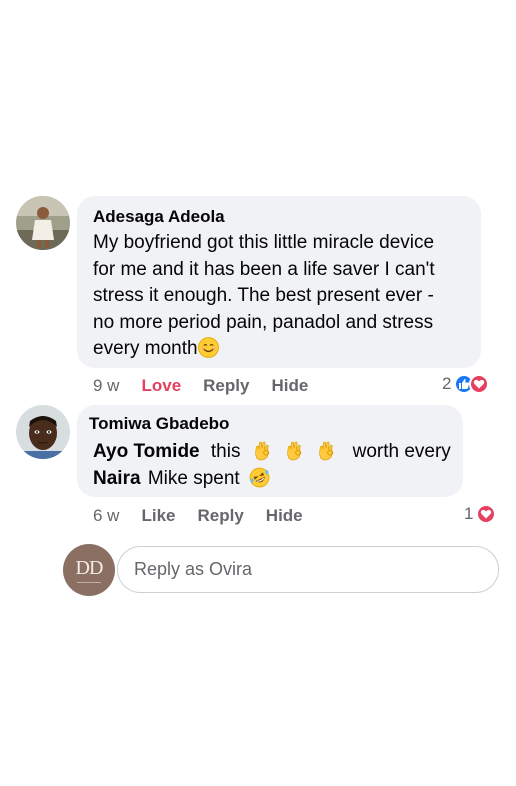 Image resolution: width=516 pixels, height=786 pixels. I want to click on comment-line: no more period pain, panadol and stress, so click(263, 322).